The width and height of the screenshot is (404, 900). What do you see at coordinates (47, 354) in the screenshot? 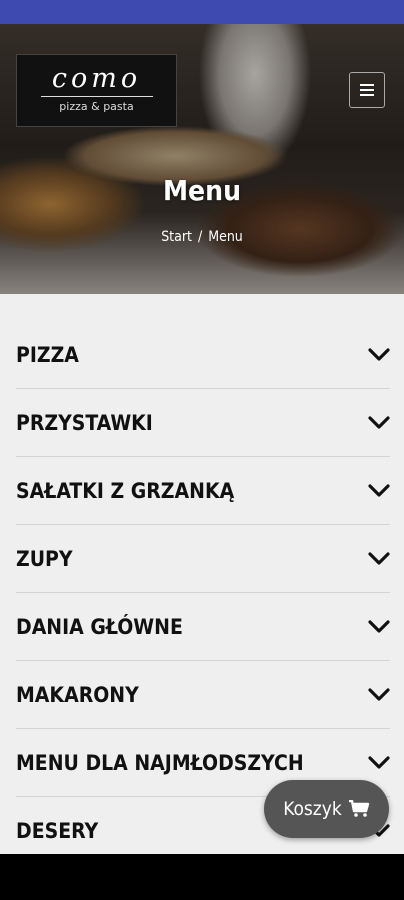
I see `menu-category-label: PIZZA` at bounding box center [47, 354].